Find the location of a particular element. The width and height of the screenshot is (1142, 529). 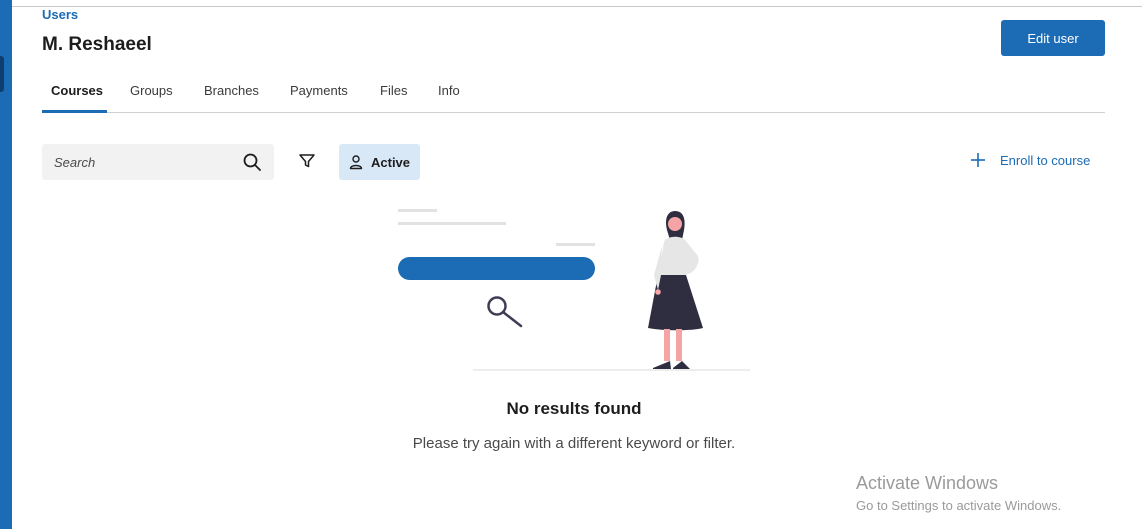

enroll-label: Enroll to course is located at coordinates (1045, 160).